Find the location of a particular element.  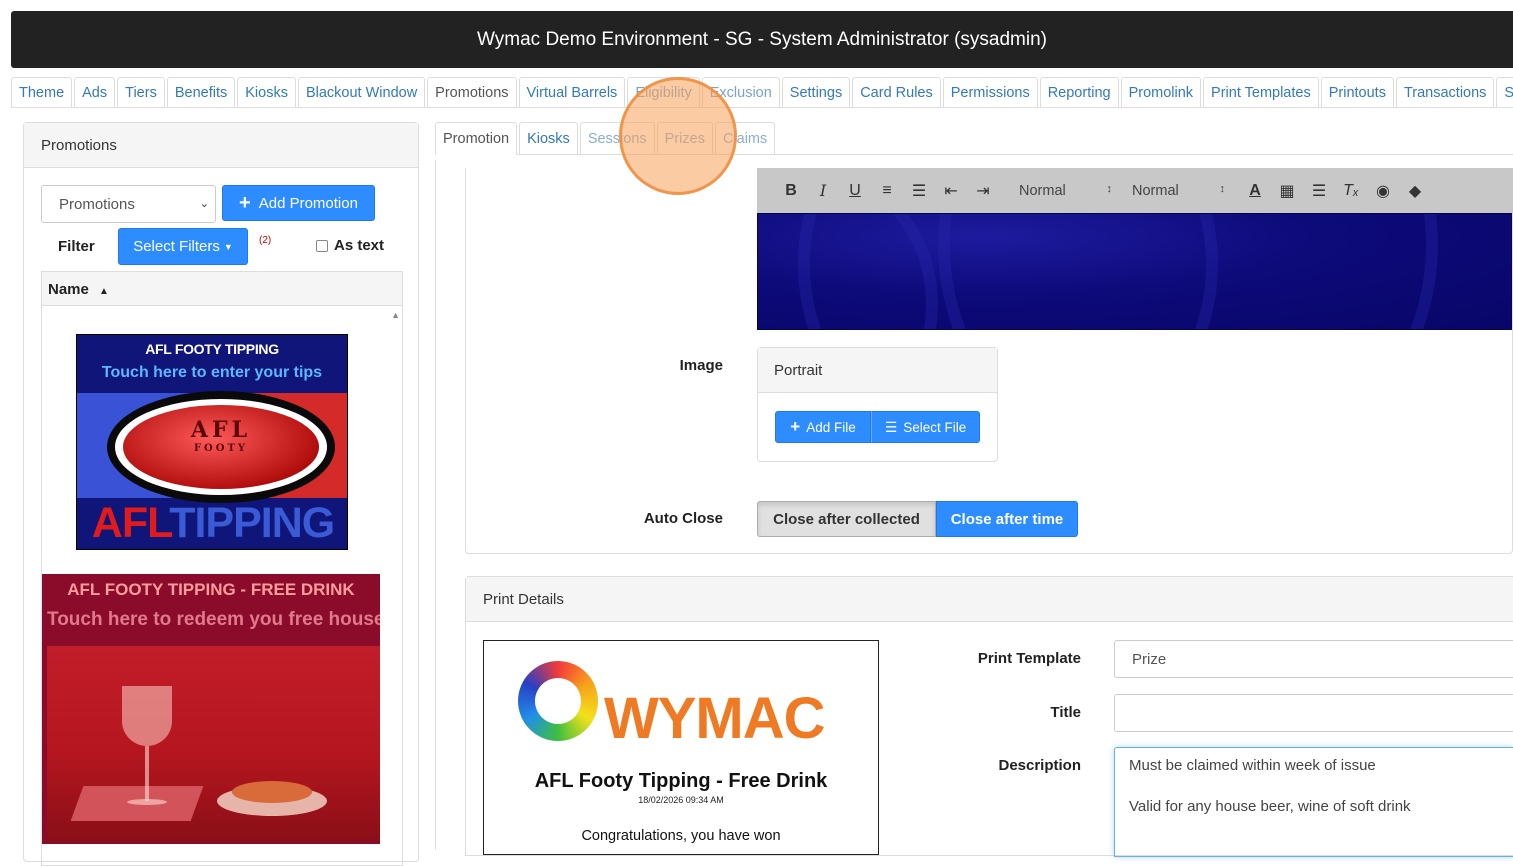

chevron-down-icon: ⌄ is located at coordinates (204, 204).